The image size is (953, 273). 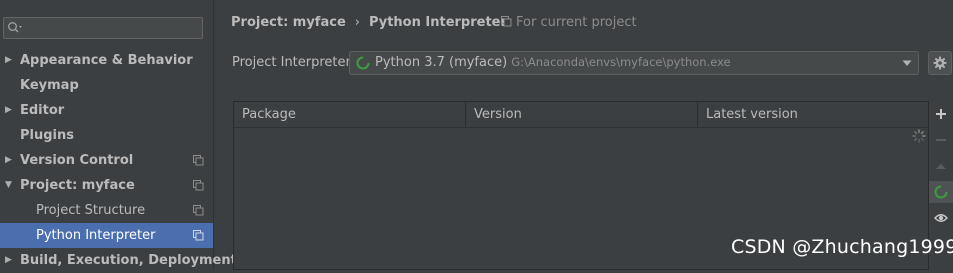 I want to click on sidebar-item-project: ▼ Project: myface, so click(x=106, y=185).